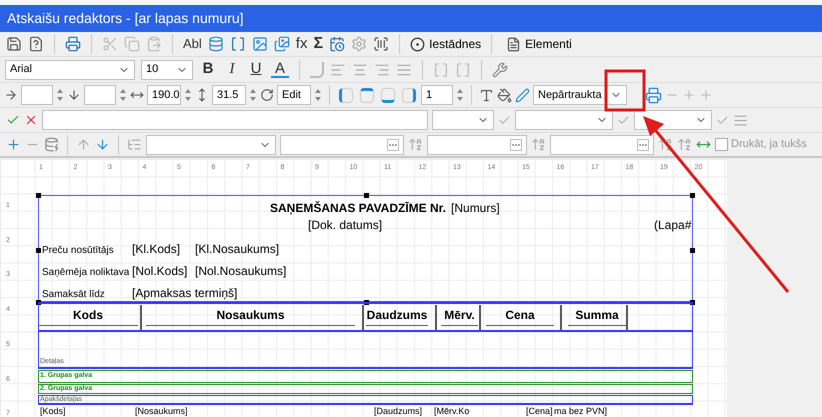  Describe the element at coordinates (673, 225) in the screenshot. I see `page-number-field: (Lapa#` at that location.